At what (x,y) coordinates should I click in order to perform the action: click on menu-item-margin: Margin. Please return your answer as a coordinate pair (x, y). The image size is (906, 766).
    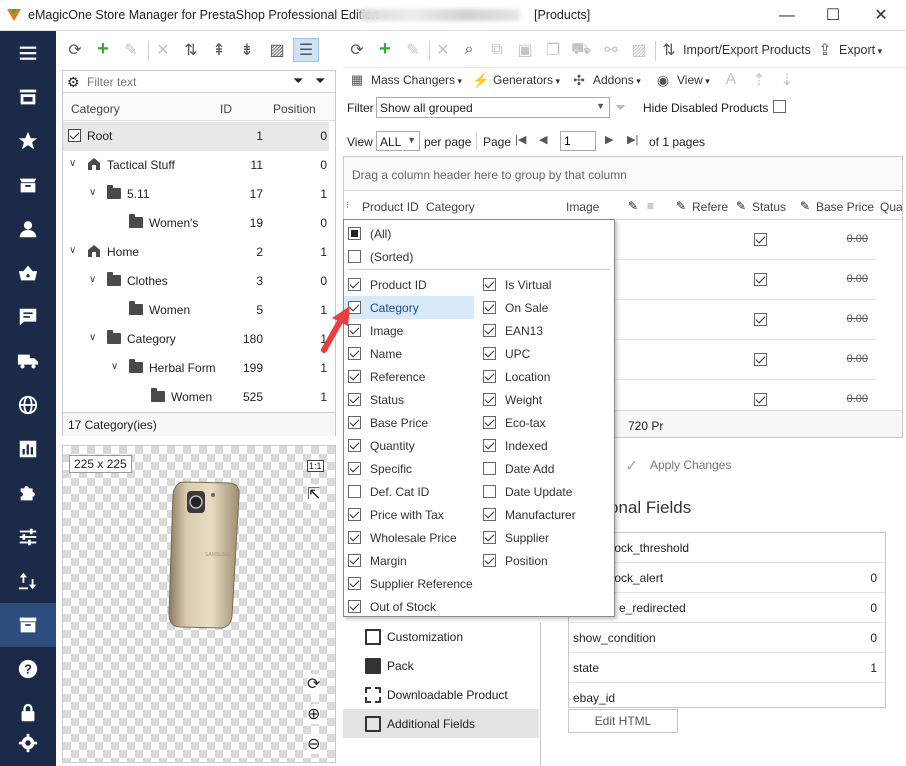
    Looking at the image, I should click on (409, 560).